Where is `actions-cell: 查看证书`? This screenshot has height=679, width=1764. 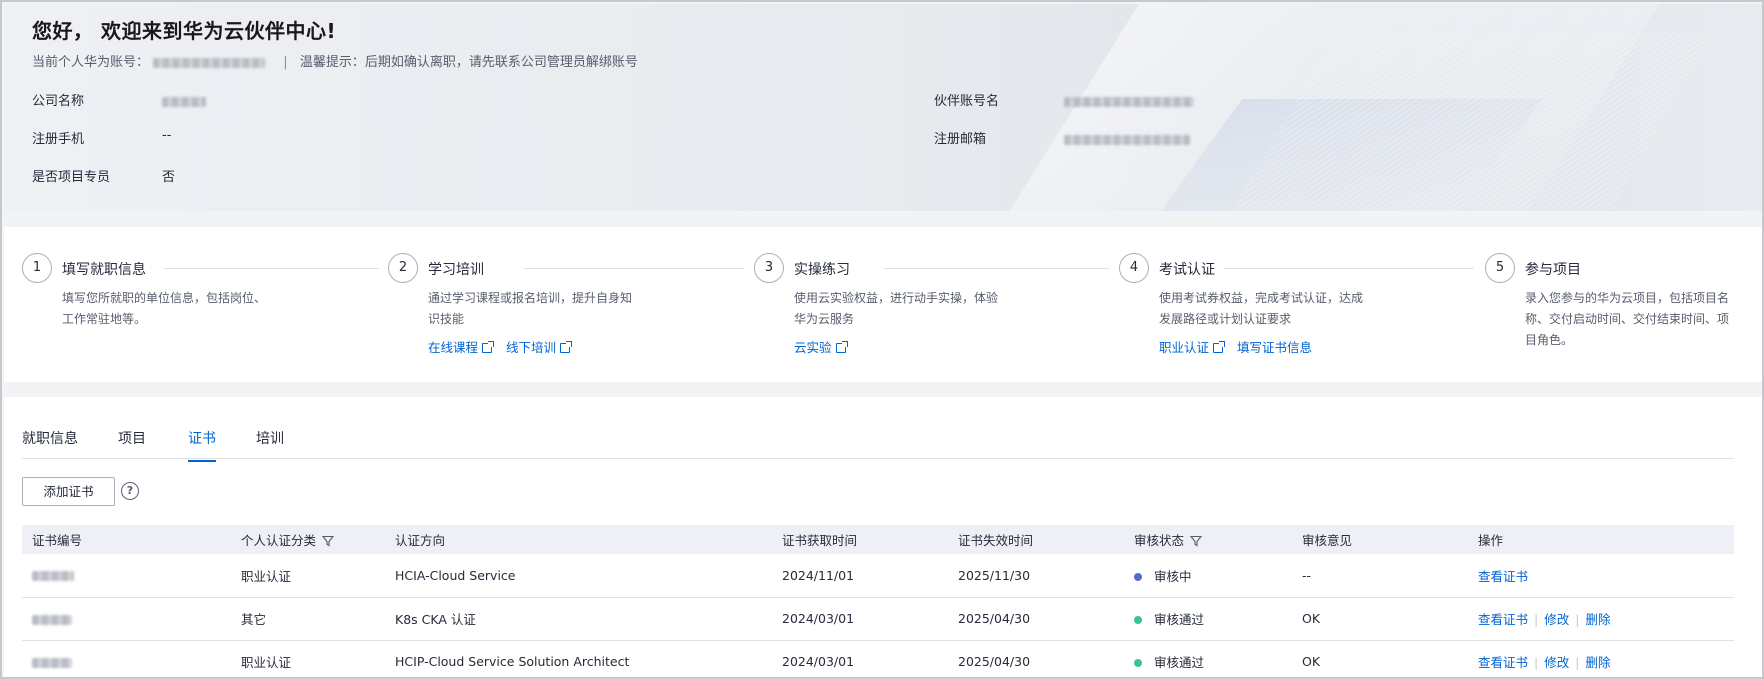 actions-cell: 查看证书 is located at coordinates (1601, 576).